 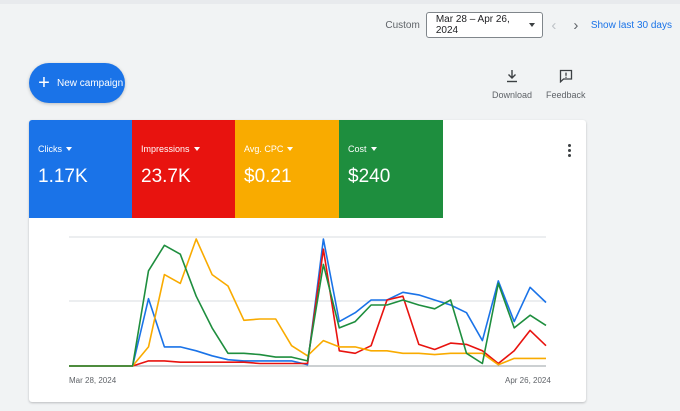 I want to click on chevron-left-icon: ‹, so click(x=554, y=25).